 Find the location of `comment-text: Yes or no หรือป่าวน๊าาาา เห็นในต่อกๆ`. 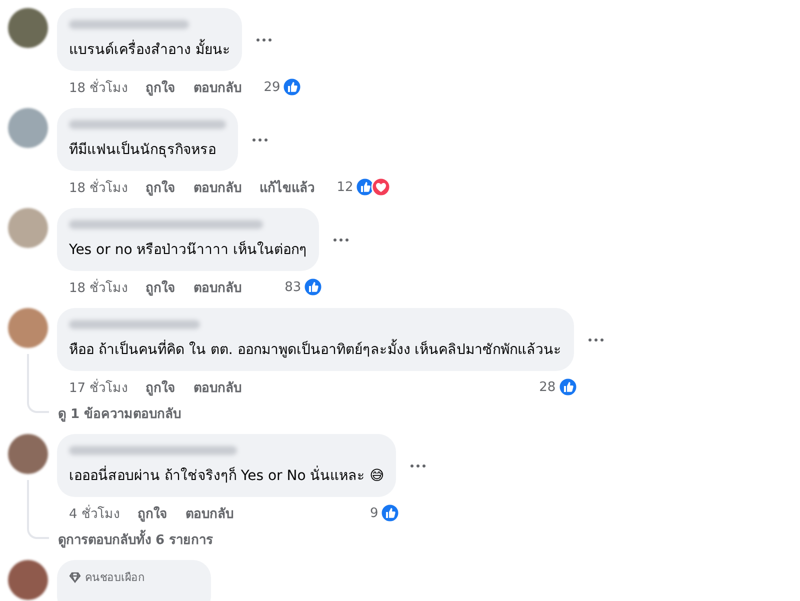

comment-text: Yes or no หรือป่าวน๊าาาา เห็นในต่อกๆ is located at coordinates (188, 250).